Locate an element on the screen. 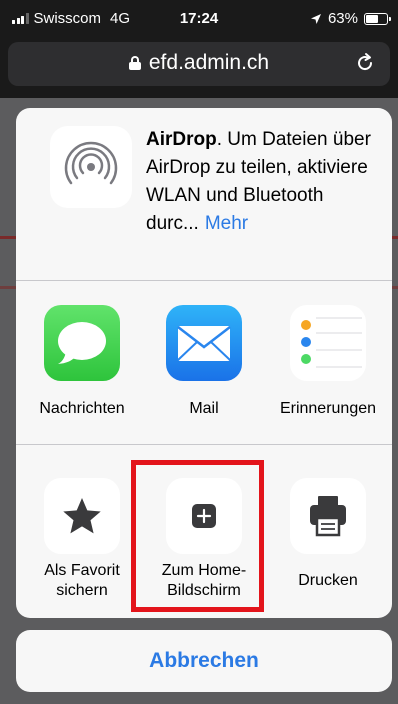 Image resolution: width=398 pixels, height=704 pixels. lock-icon is located at coordinates (134, 63).